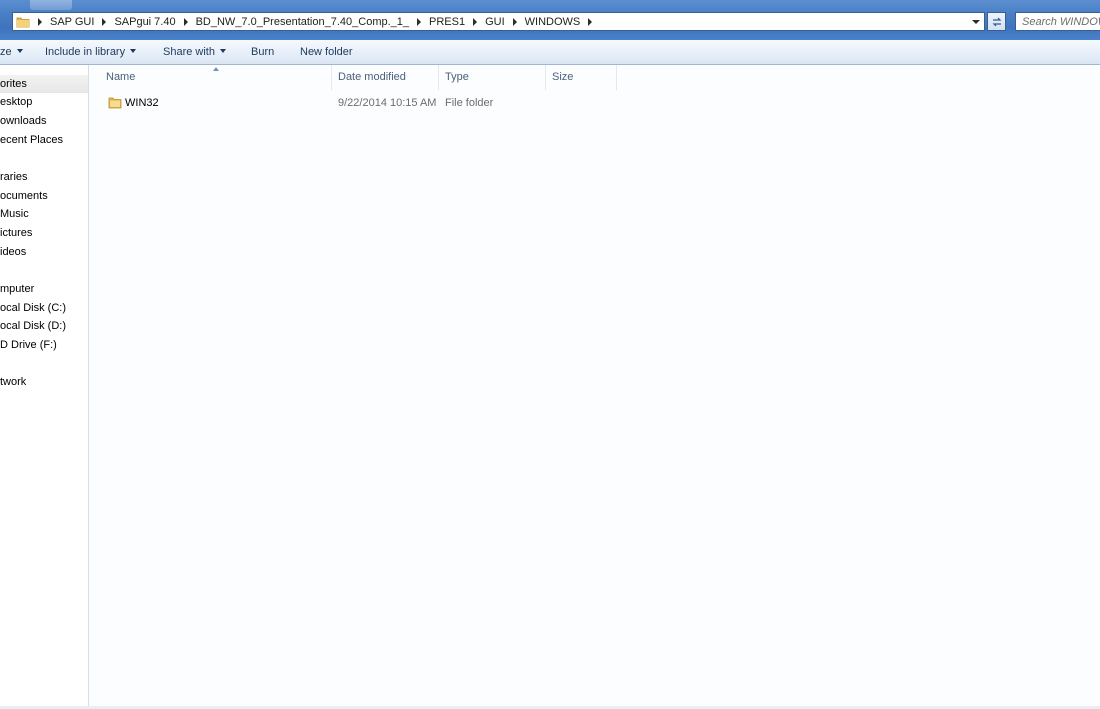 This screenshot has width=1100, height=709. Describe the element at coordinates (85, 52) in the screenshot. I see `include-in-library-label: Include in library` at that location.